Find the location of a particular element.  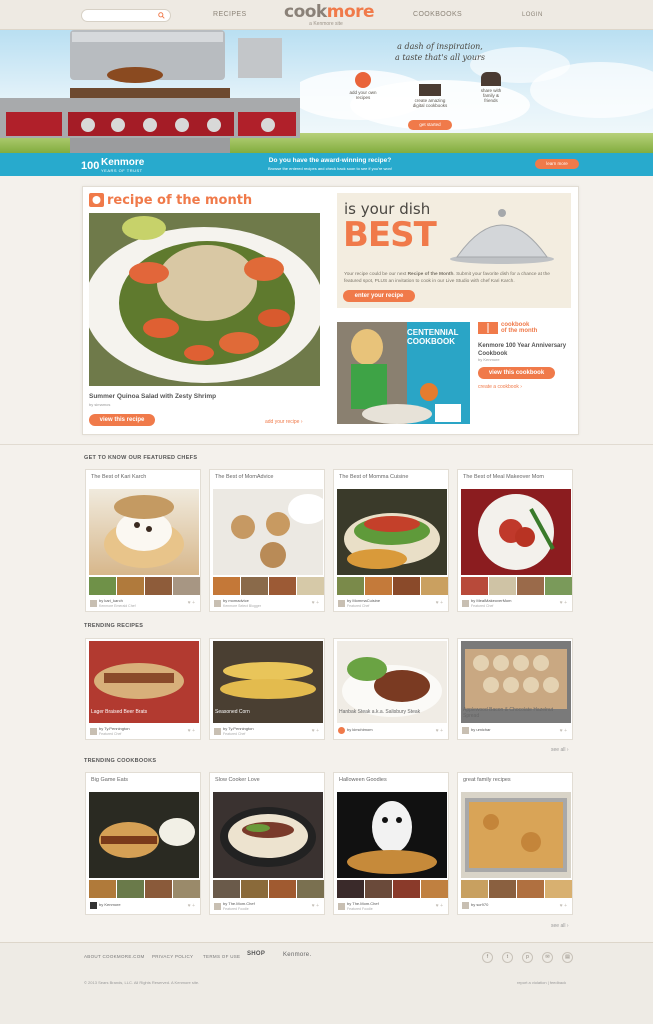

email-icon: ✉ is located at coordinates (547, 957).